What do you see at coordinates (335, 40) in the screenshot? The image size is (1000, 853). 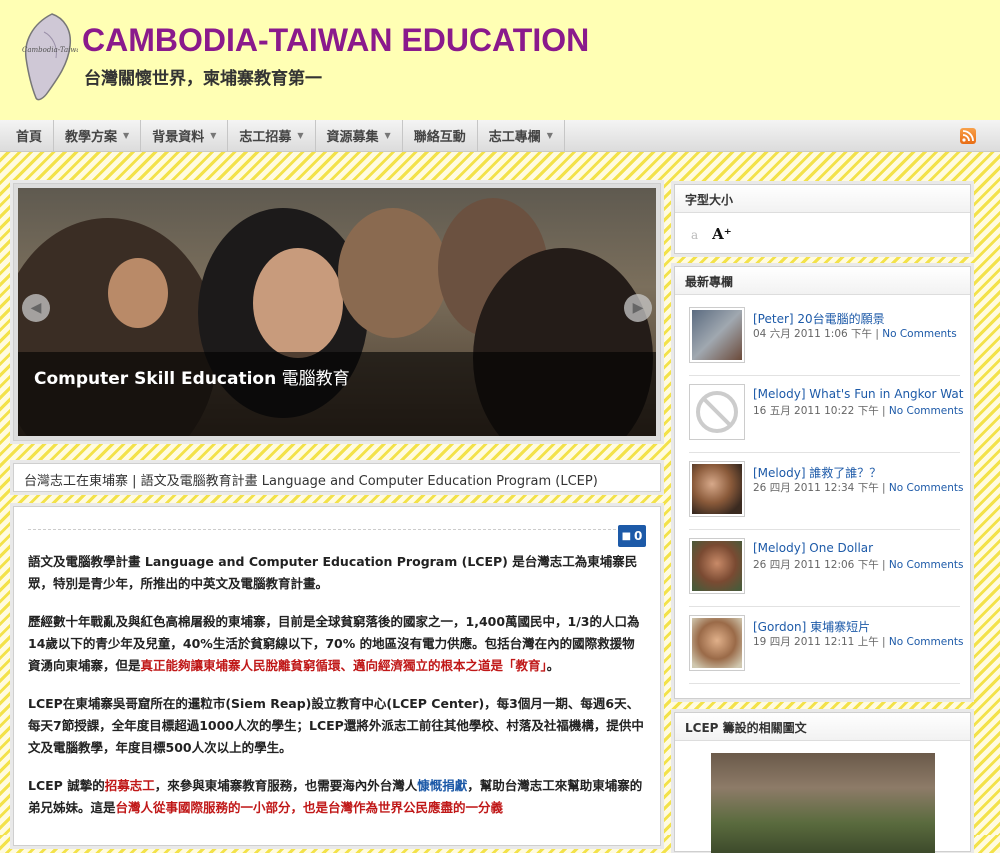 I see `site-title: CAMBODIA-TAIWAN EDUCATION` at bounding box center [335, 40].